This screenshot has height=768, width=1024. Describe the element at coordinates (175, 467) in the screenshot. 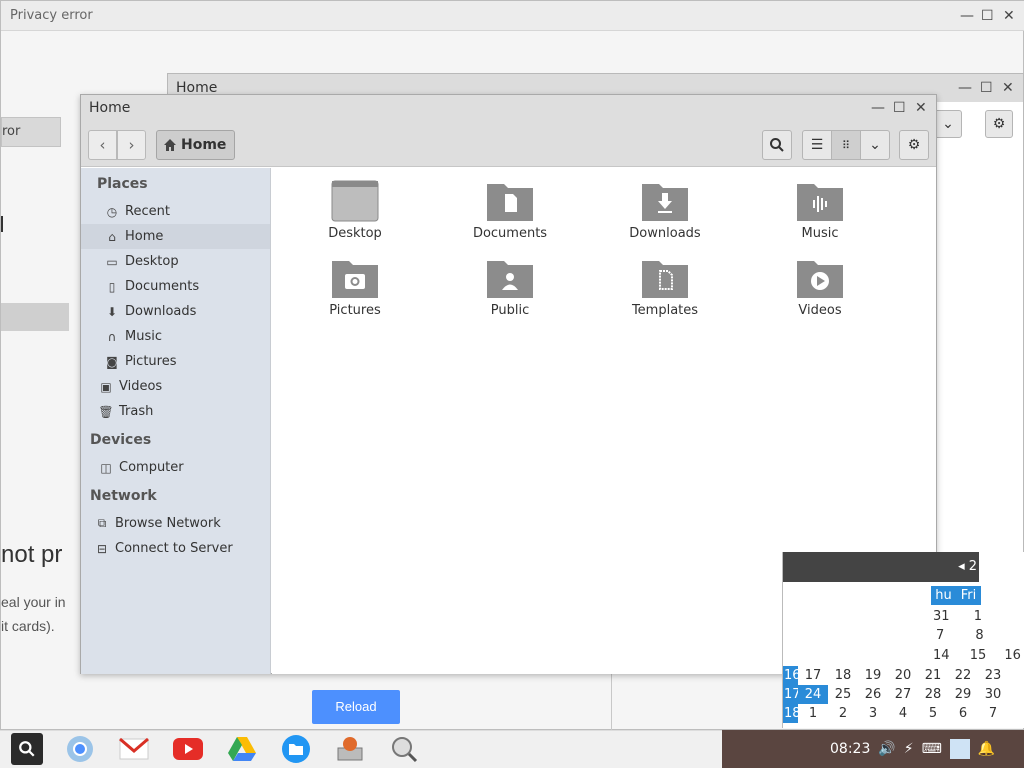

I see `sidebar-item-computer: ◫ Computer` at that location.